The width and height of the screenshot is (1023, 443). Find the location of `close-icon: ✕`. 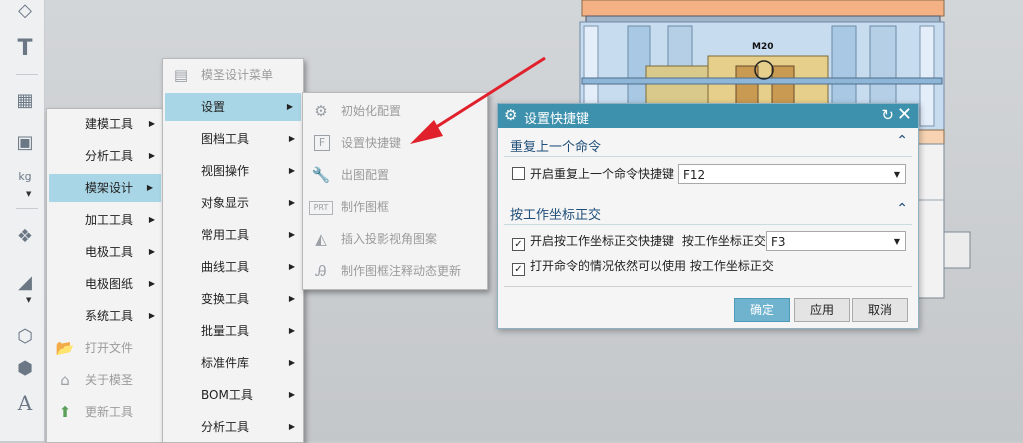

close-icon: ✕ is located at coordinates (904, 114).